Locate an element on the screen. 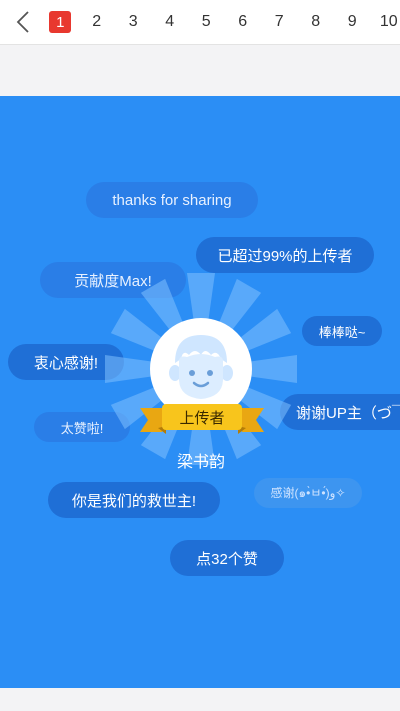 The height and width of the screenshot is (711, 400). page-6-tab: 6 is located at coordinates (243, 22).